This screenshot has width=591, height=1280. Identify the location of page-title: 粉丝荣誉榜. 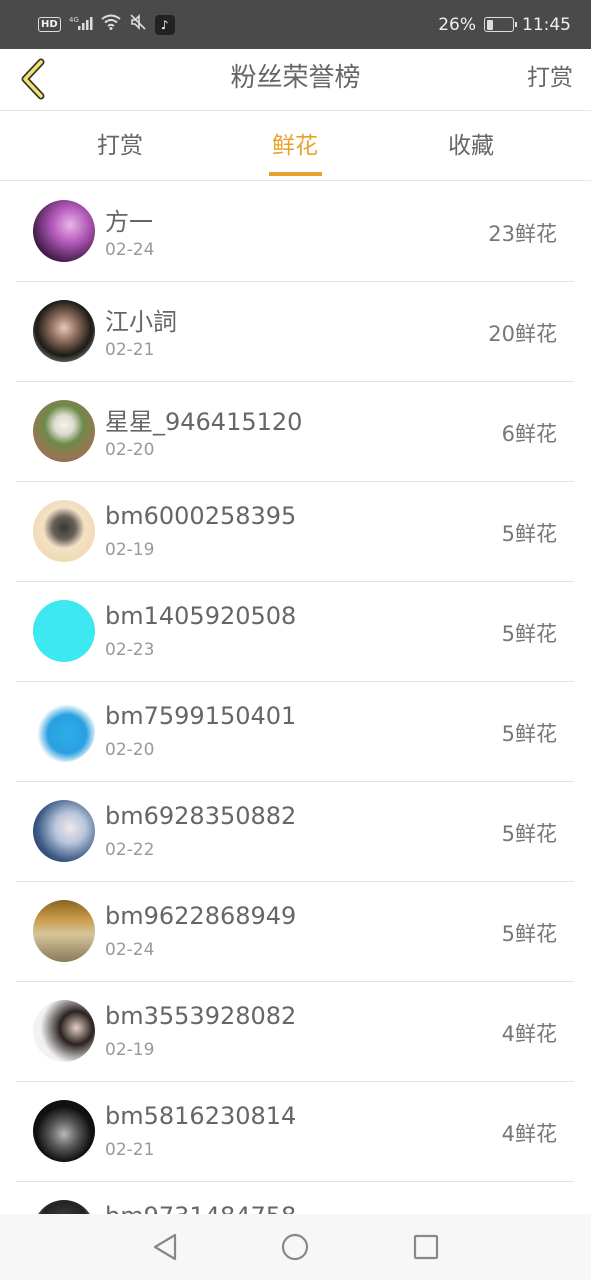
(295, 78).